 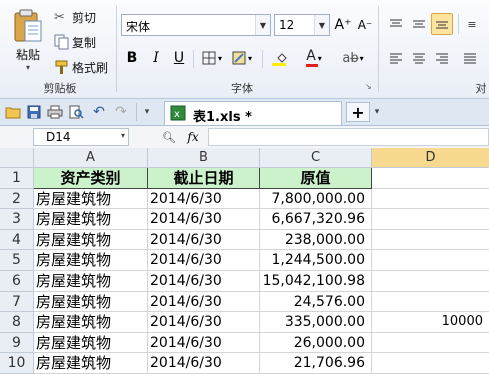 I want to click on cell-c-2: 7,800,000.00, so click(x=316, y=199).